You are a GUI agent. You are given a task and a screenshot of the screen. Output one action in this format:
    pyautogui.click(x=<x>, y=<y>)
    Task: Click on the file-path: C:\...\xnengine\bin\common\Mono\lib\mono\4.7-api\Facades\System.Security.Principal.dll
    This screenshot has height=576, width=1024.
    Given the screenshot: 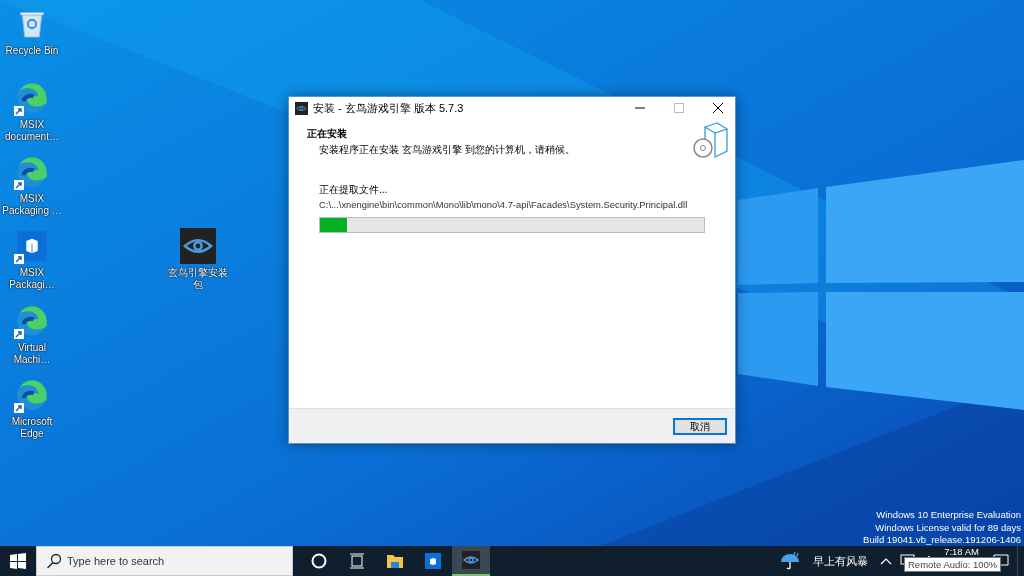 What is the action you would take?
    pyautogui.click(x=504, y=204)
    